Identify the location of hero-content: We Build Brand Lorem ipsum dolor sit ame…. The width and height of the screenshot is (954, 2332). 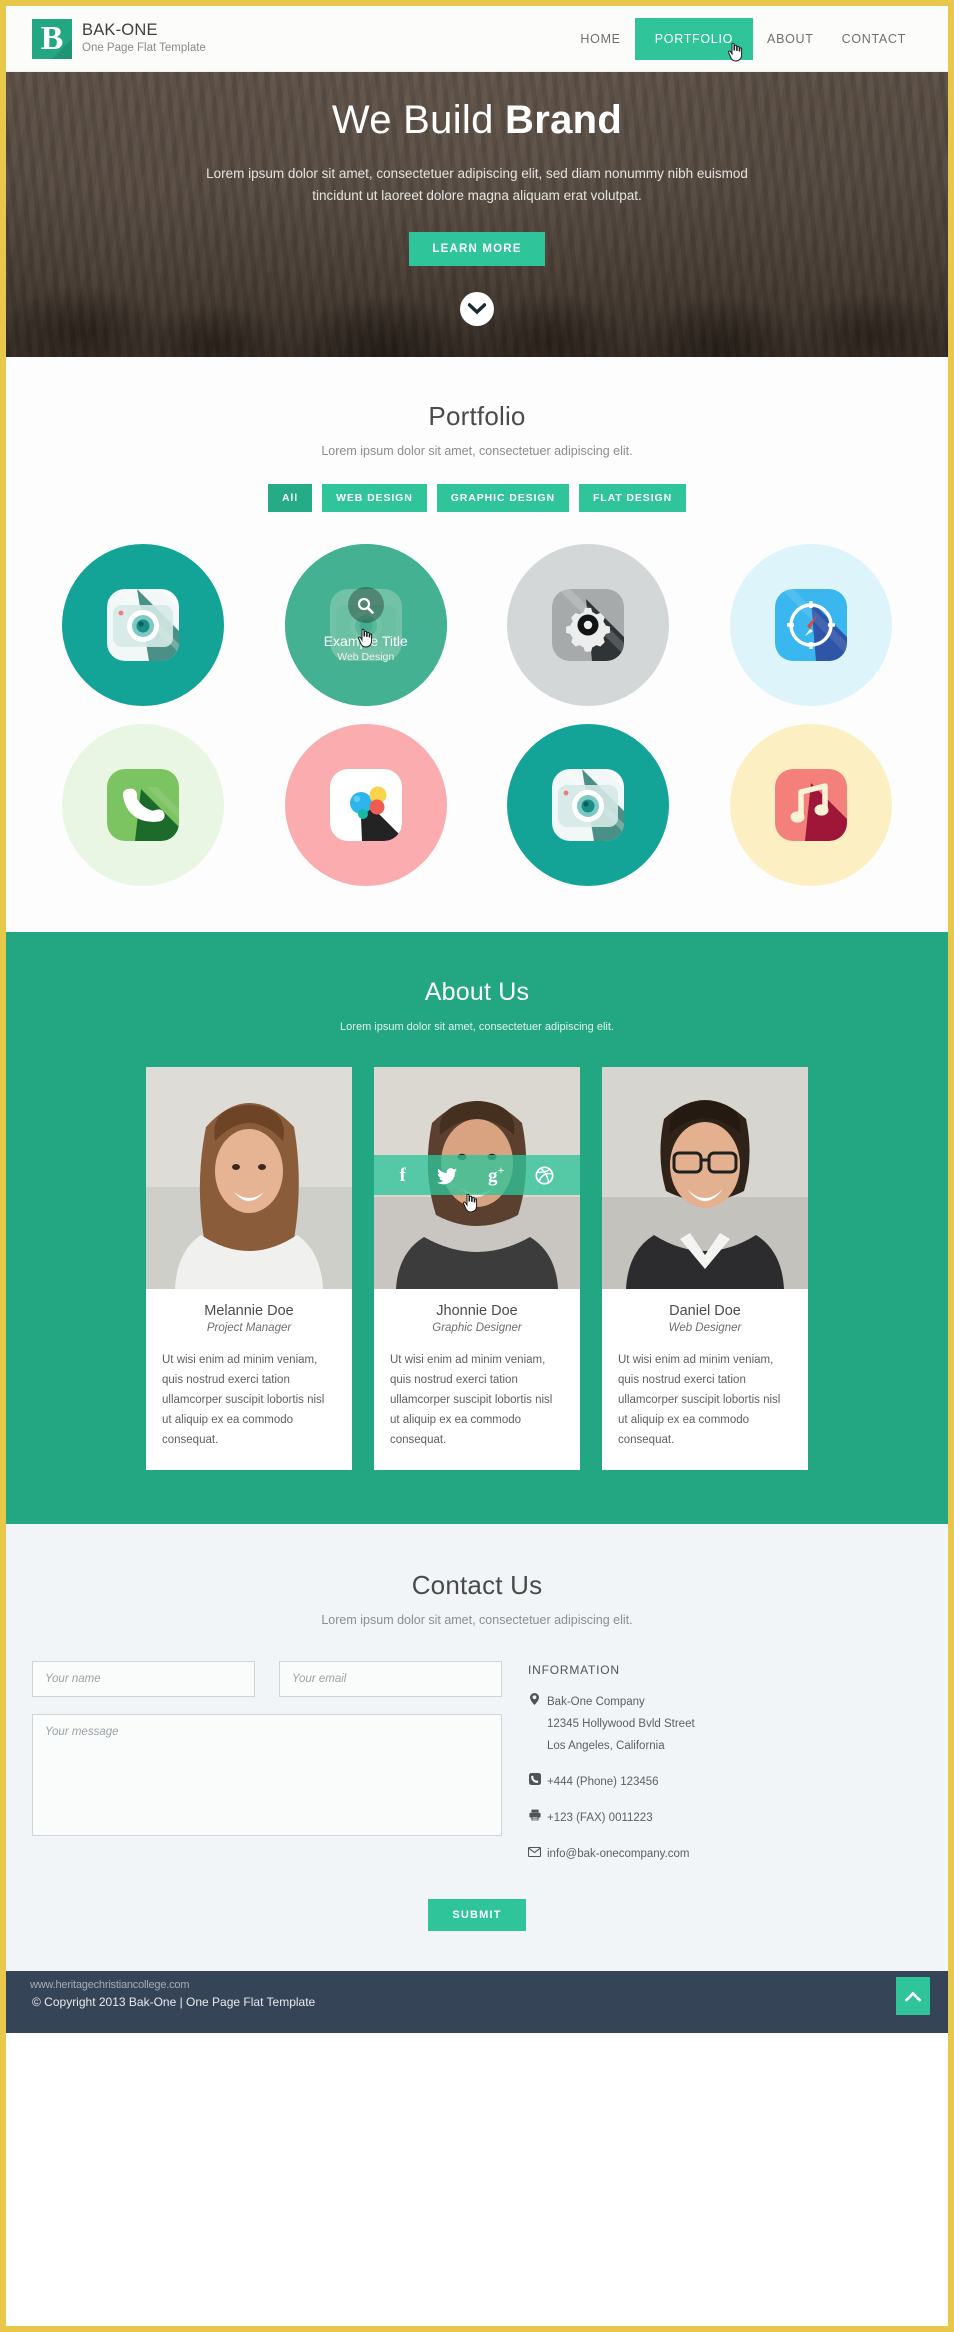
(477, 199).